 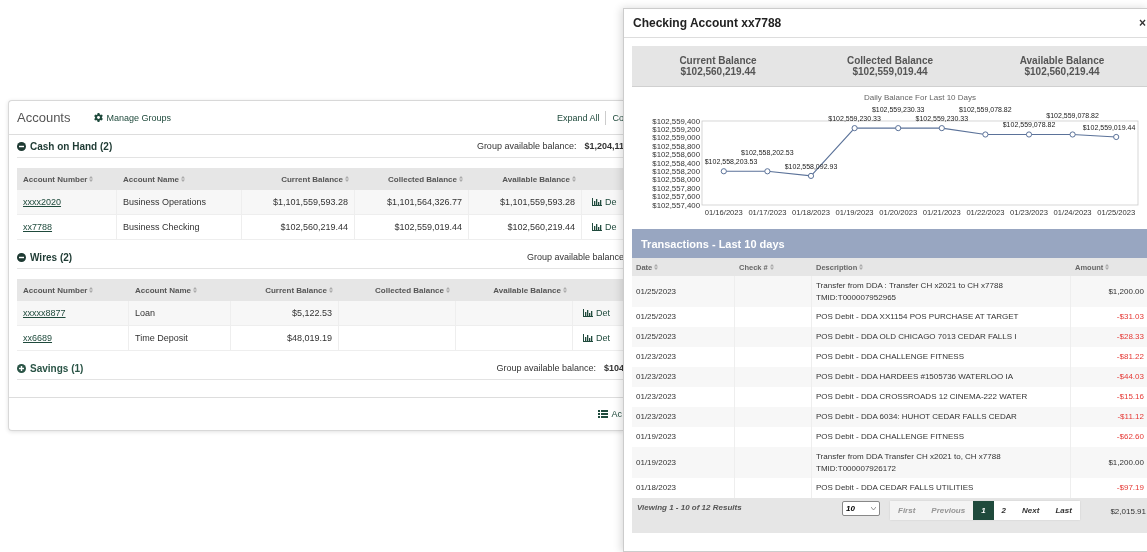 I want to click on table-cell-text: -$11.12, so click(x=1130, y=417).